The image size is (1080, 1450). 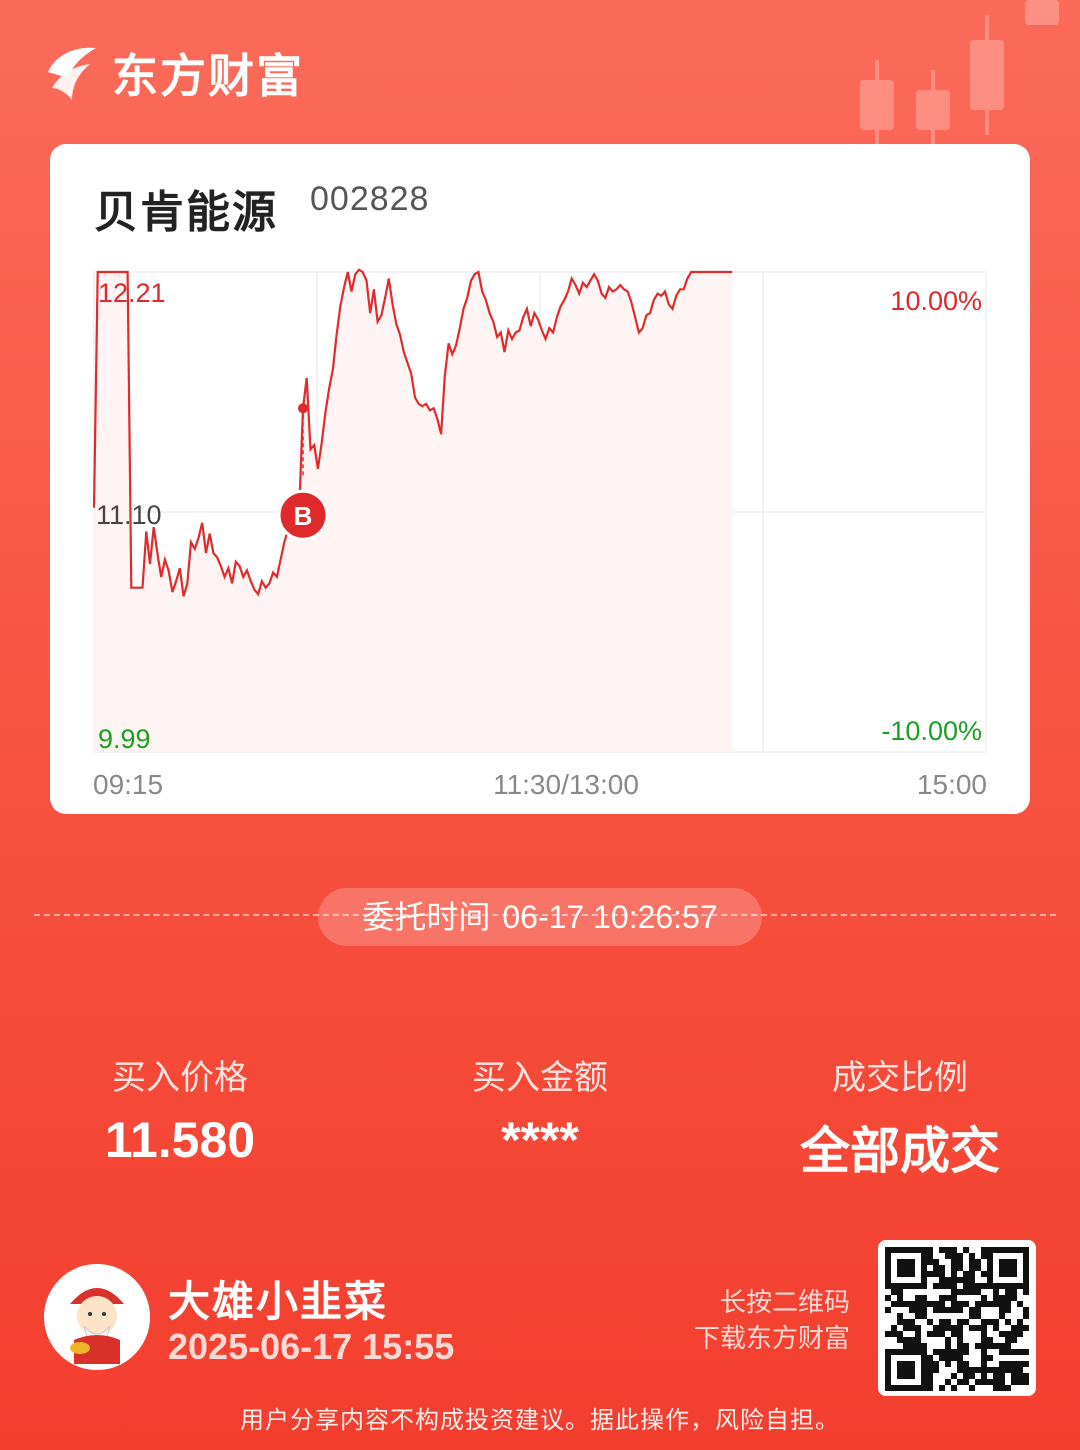 What do you see at coordinates (957, 1318) in the screenshot?
I see `download-qr-code` at bounding box center [957, 1318].